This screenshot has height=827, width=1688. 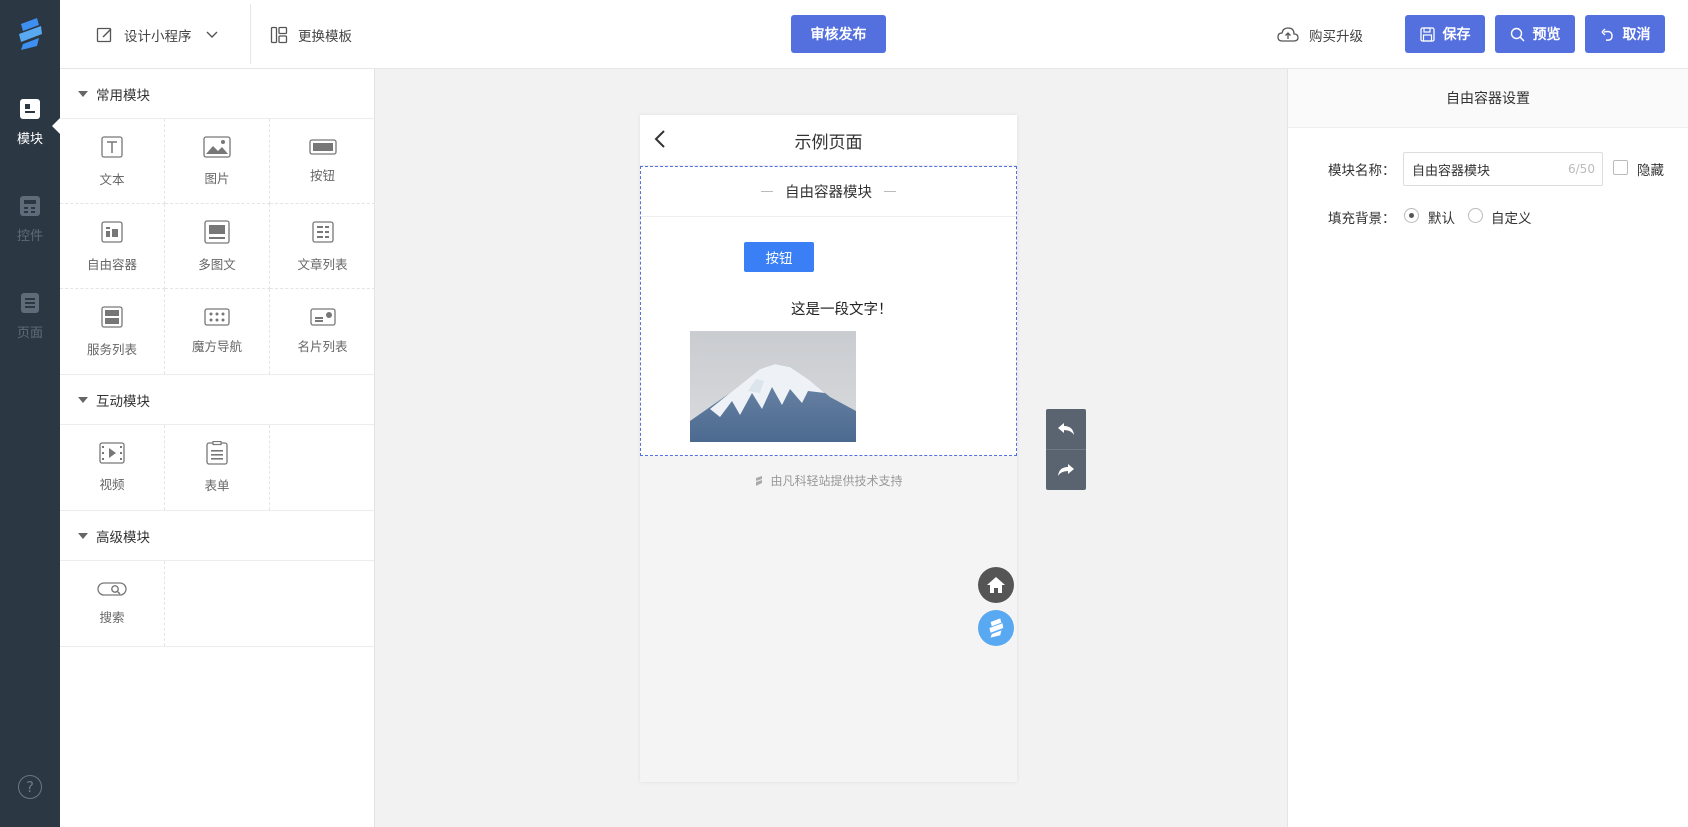 I want to click on redo-button, so click(x=1066, y=469).